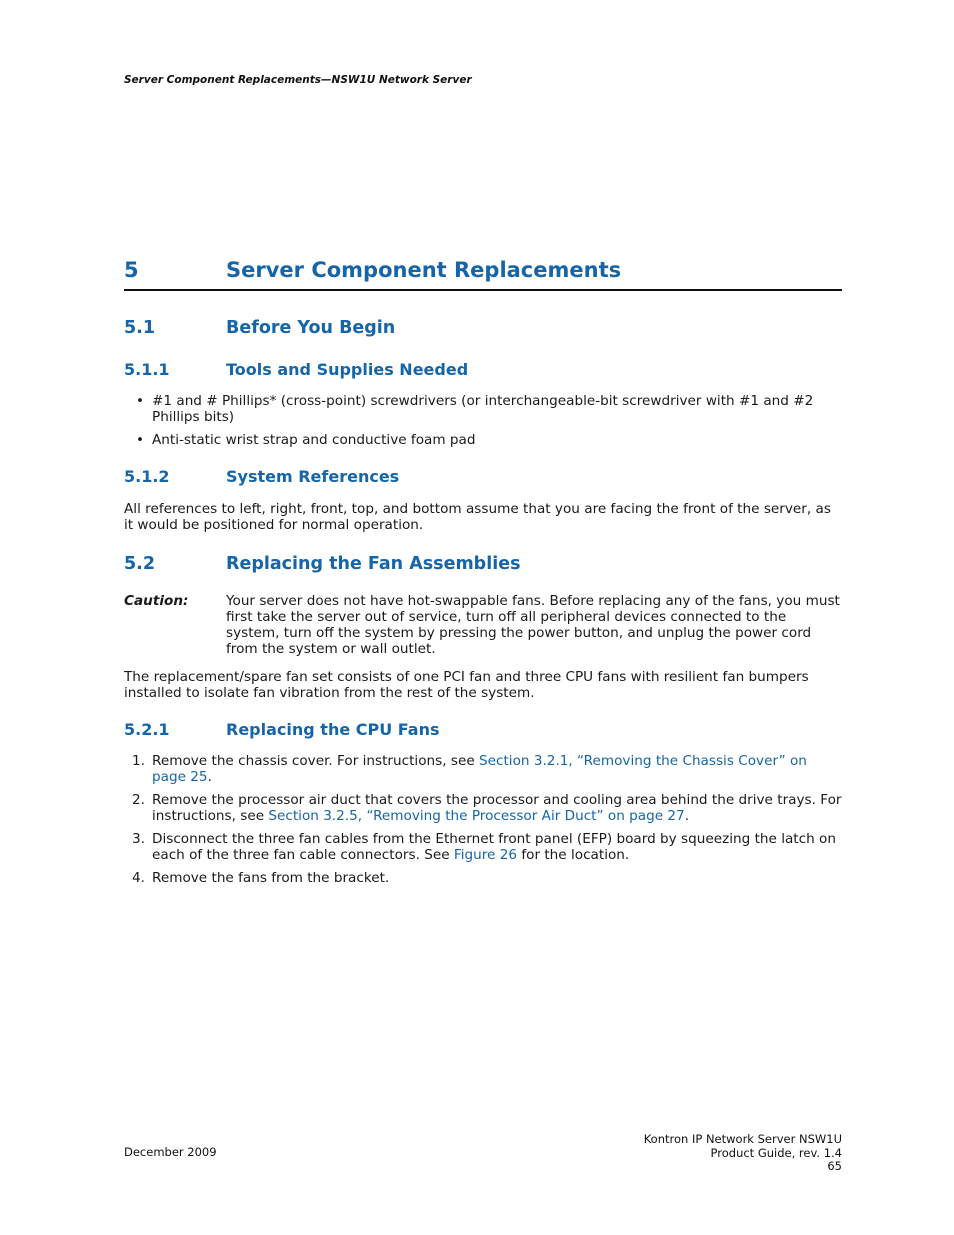 This screenshot has width=954, height=1235. I want to click on section-title: Before You Begin, so click(311, 328).